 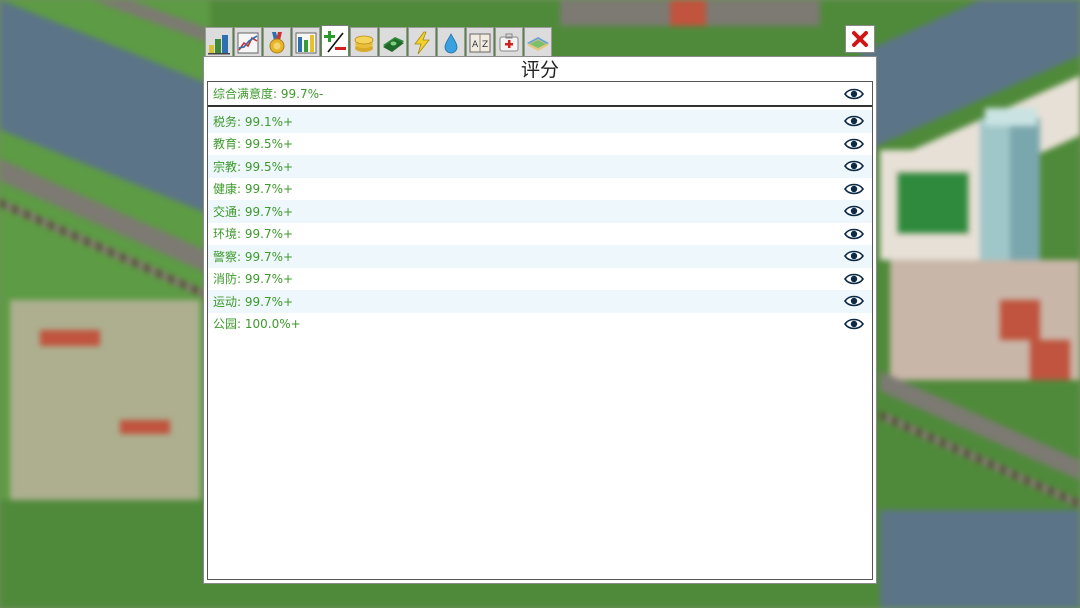 I want to click on rating-row-parks: 公园: 100.0%+, so click(x=540, y=324).